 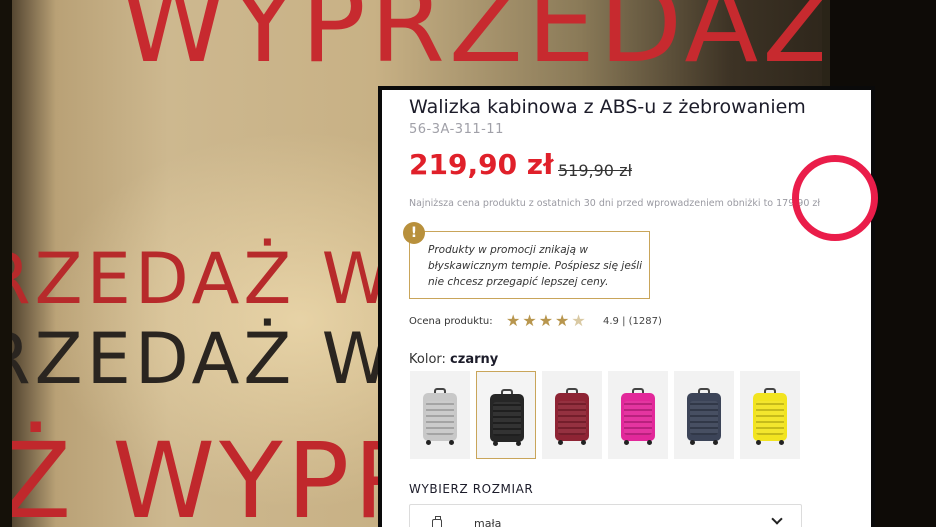 I want to click on color-label: Kolor: czarny, so click(x=453, y=359).